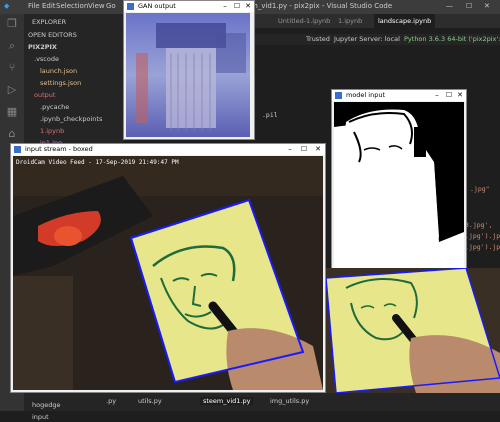 Image resolution: width=500 pixels, height=422 pixels. Describe the element at coordinates (46, 59) in the screenshot. I see `folder-vscode: .vscode` at that location.